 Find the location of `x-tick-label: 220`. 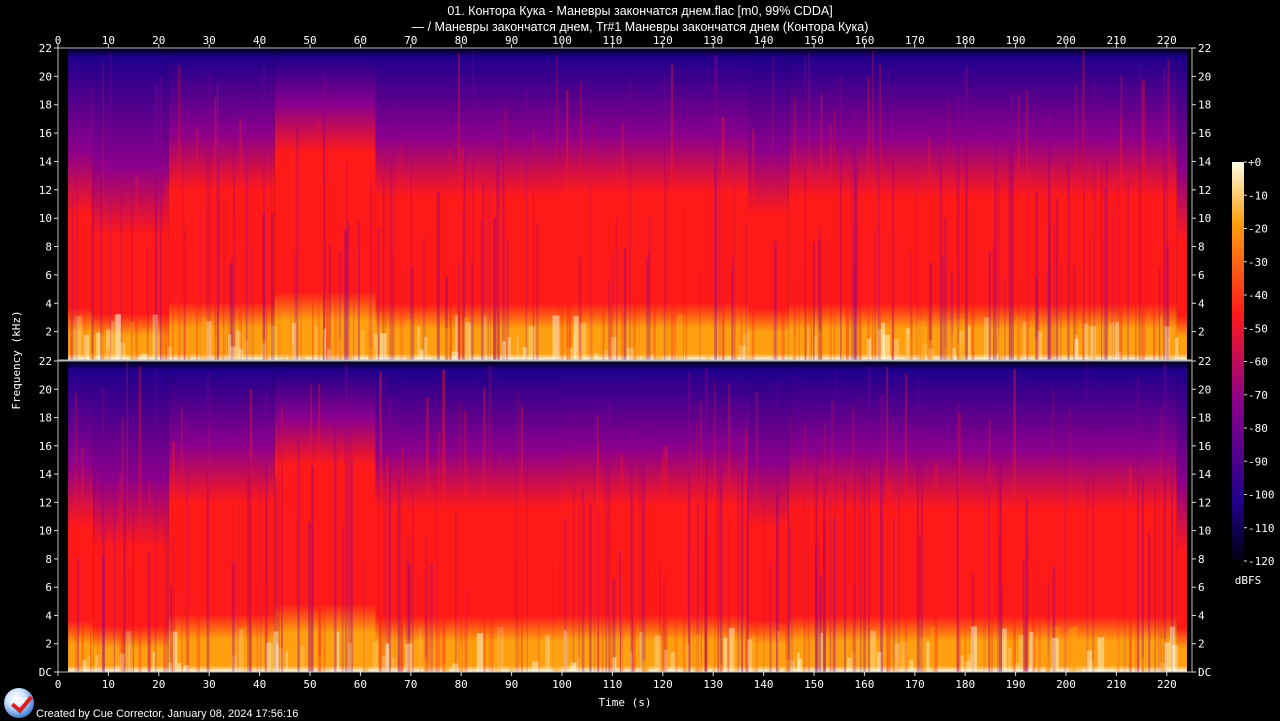

x-tick-label: 220 is located at coordinates (1167, 684).